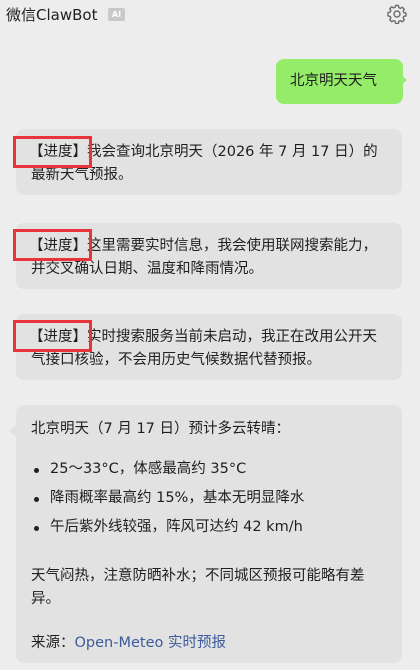 The height and width of the screenshot is (670, 420). What do you see at coordinates (161, 429) in the screenshot?
I see `reply-headline: 北京明天（7 月 17 日）预计多云转晴：` at bounding box center [161, 429].